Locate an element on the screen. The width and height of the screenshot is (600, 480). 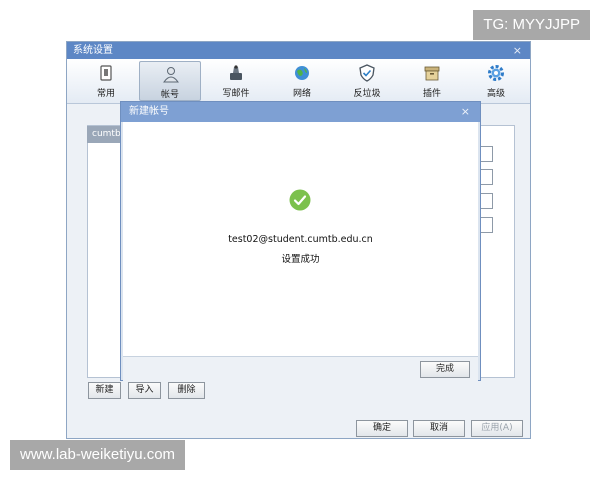
plugin-icon is located at coordinates (432, 73).